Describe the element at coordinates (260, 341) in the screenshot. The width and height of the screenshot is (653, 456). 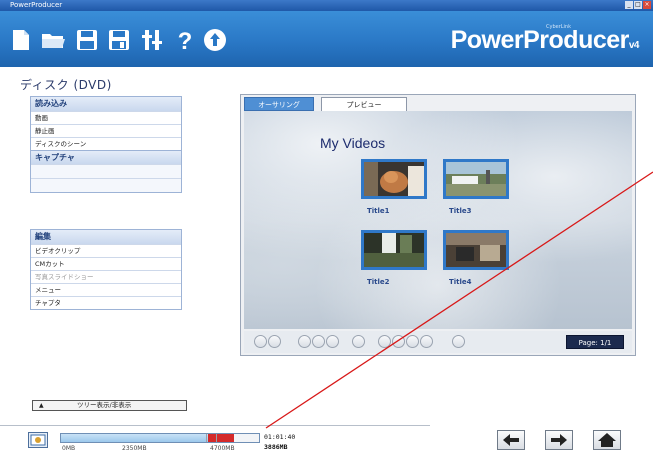
I see `play-button` at that location.